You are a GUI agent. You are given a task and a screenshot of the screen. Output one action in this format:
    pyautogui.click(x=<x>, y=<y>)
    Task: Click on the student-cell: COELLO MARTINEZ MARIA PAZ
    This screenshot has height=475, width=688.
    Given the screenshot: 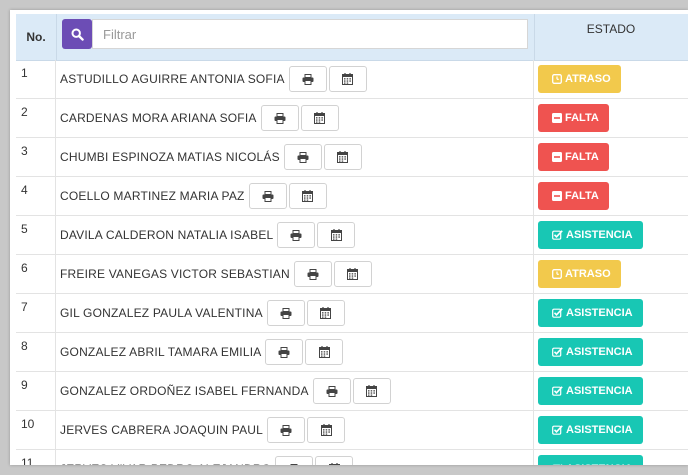 What is the action you would take?
    pyautogui.click(x=295, y=196)
    